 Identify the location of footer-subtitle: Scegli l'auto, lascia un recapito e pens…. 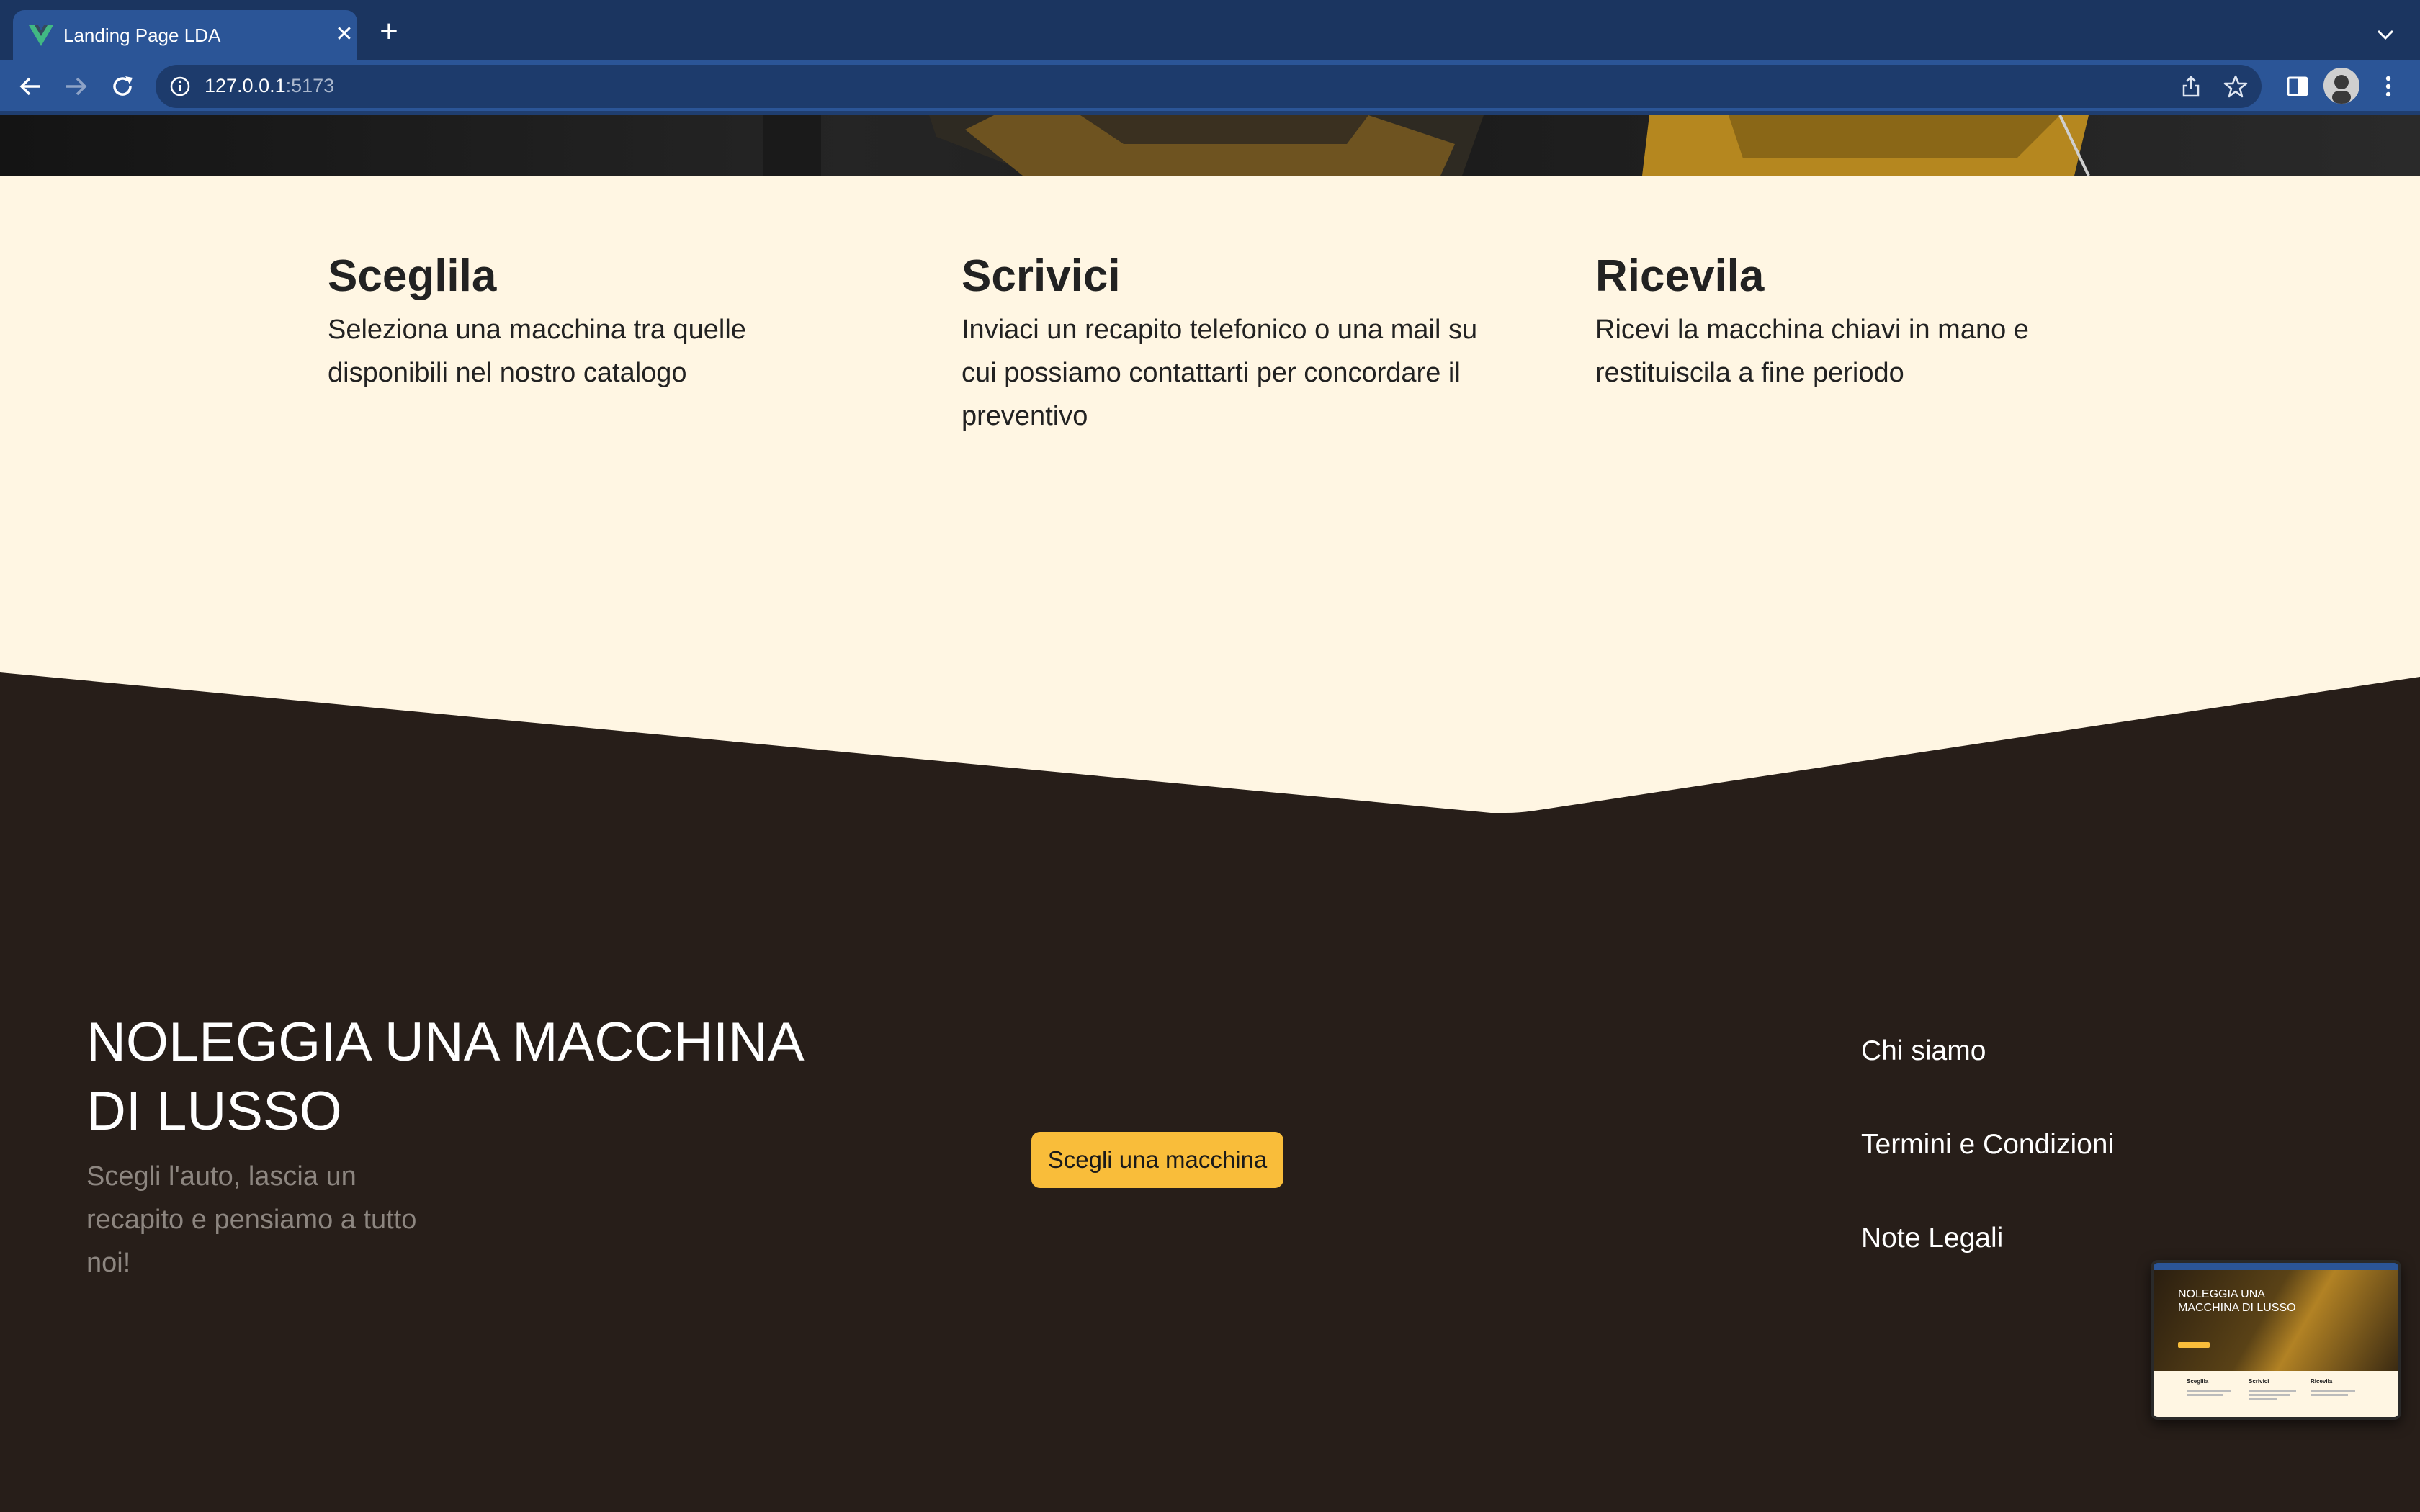
(251, 1219).